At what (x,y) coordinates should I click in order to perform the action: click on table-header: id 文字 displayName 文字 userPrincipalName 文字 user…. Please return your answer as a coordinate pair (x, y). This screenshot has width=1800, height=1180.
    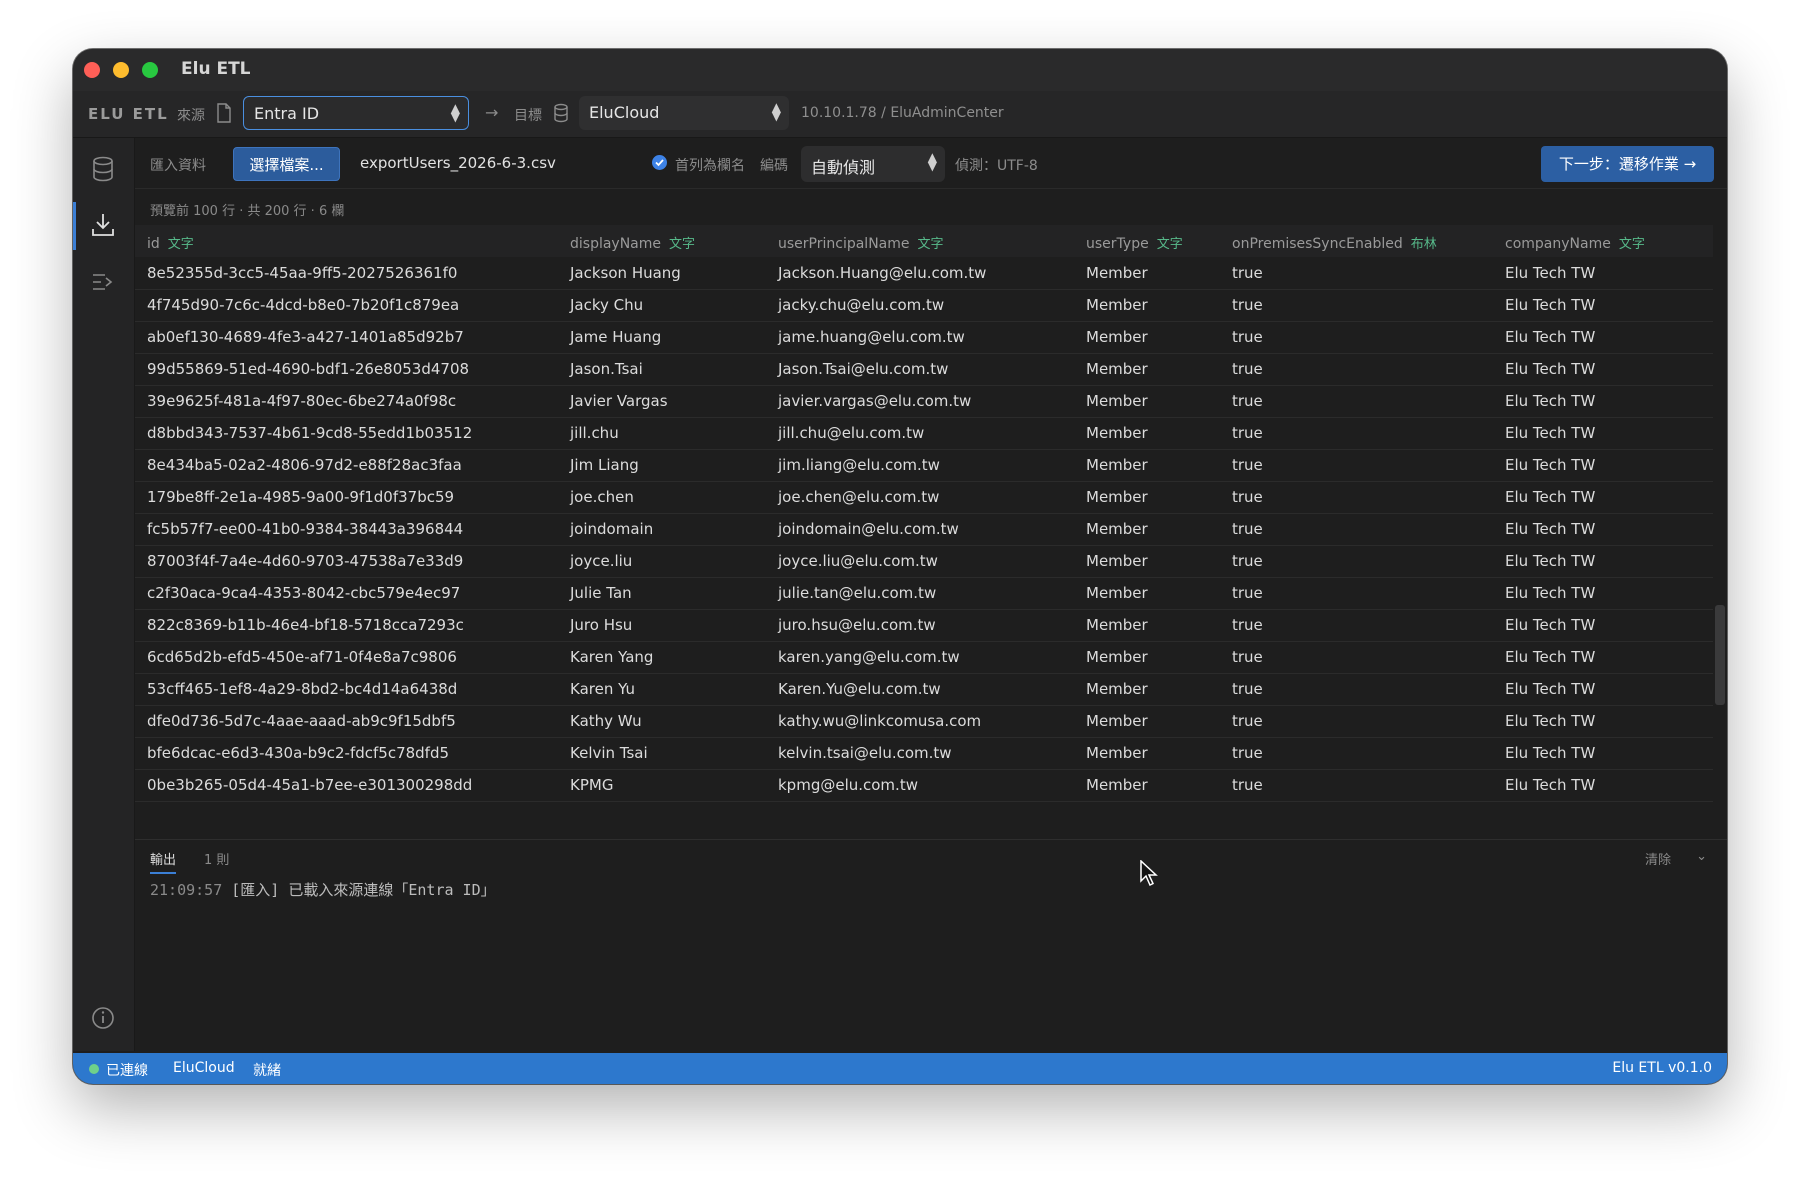
    Looking at the image, I should click on (924, 241).